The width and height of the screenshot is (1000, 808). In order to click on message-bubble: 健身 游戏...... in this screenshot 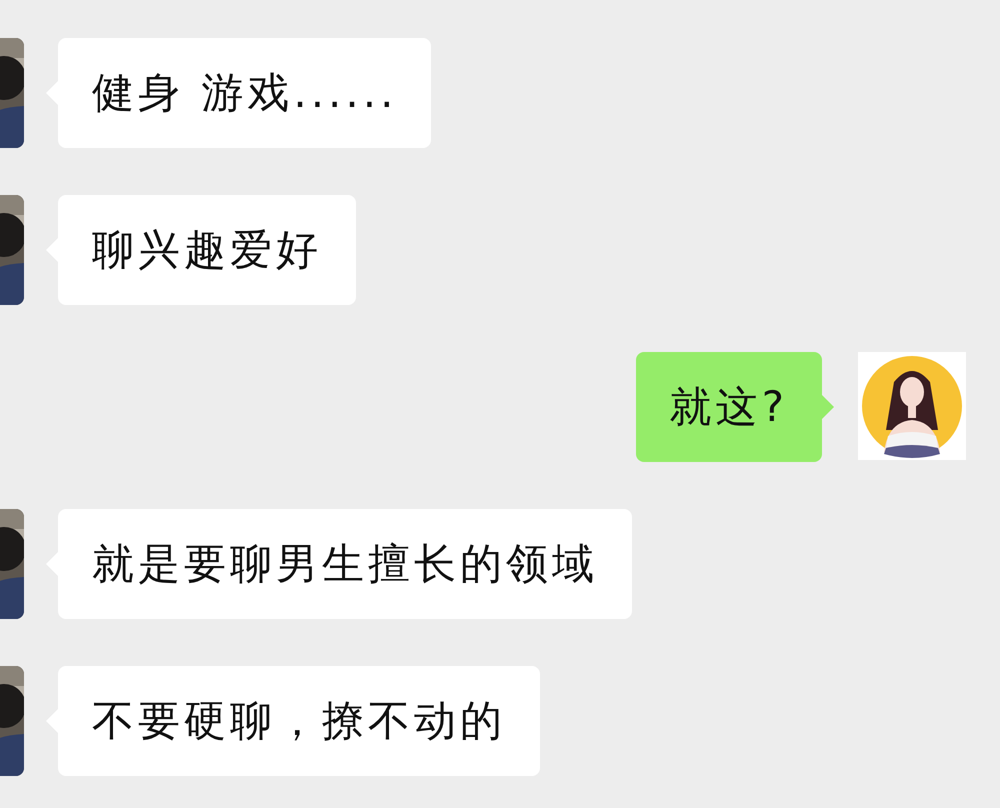, I will do `click(245, 93)`.